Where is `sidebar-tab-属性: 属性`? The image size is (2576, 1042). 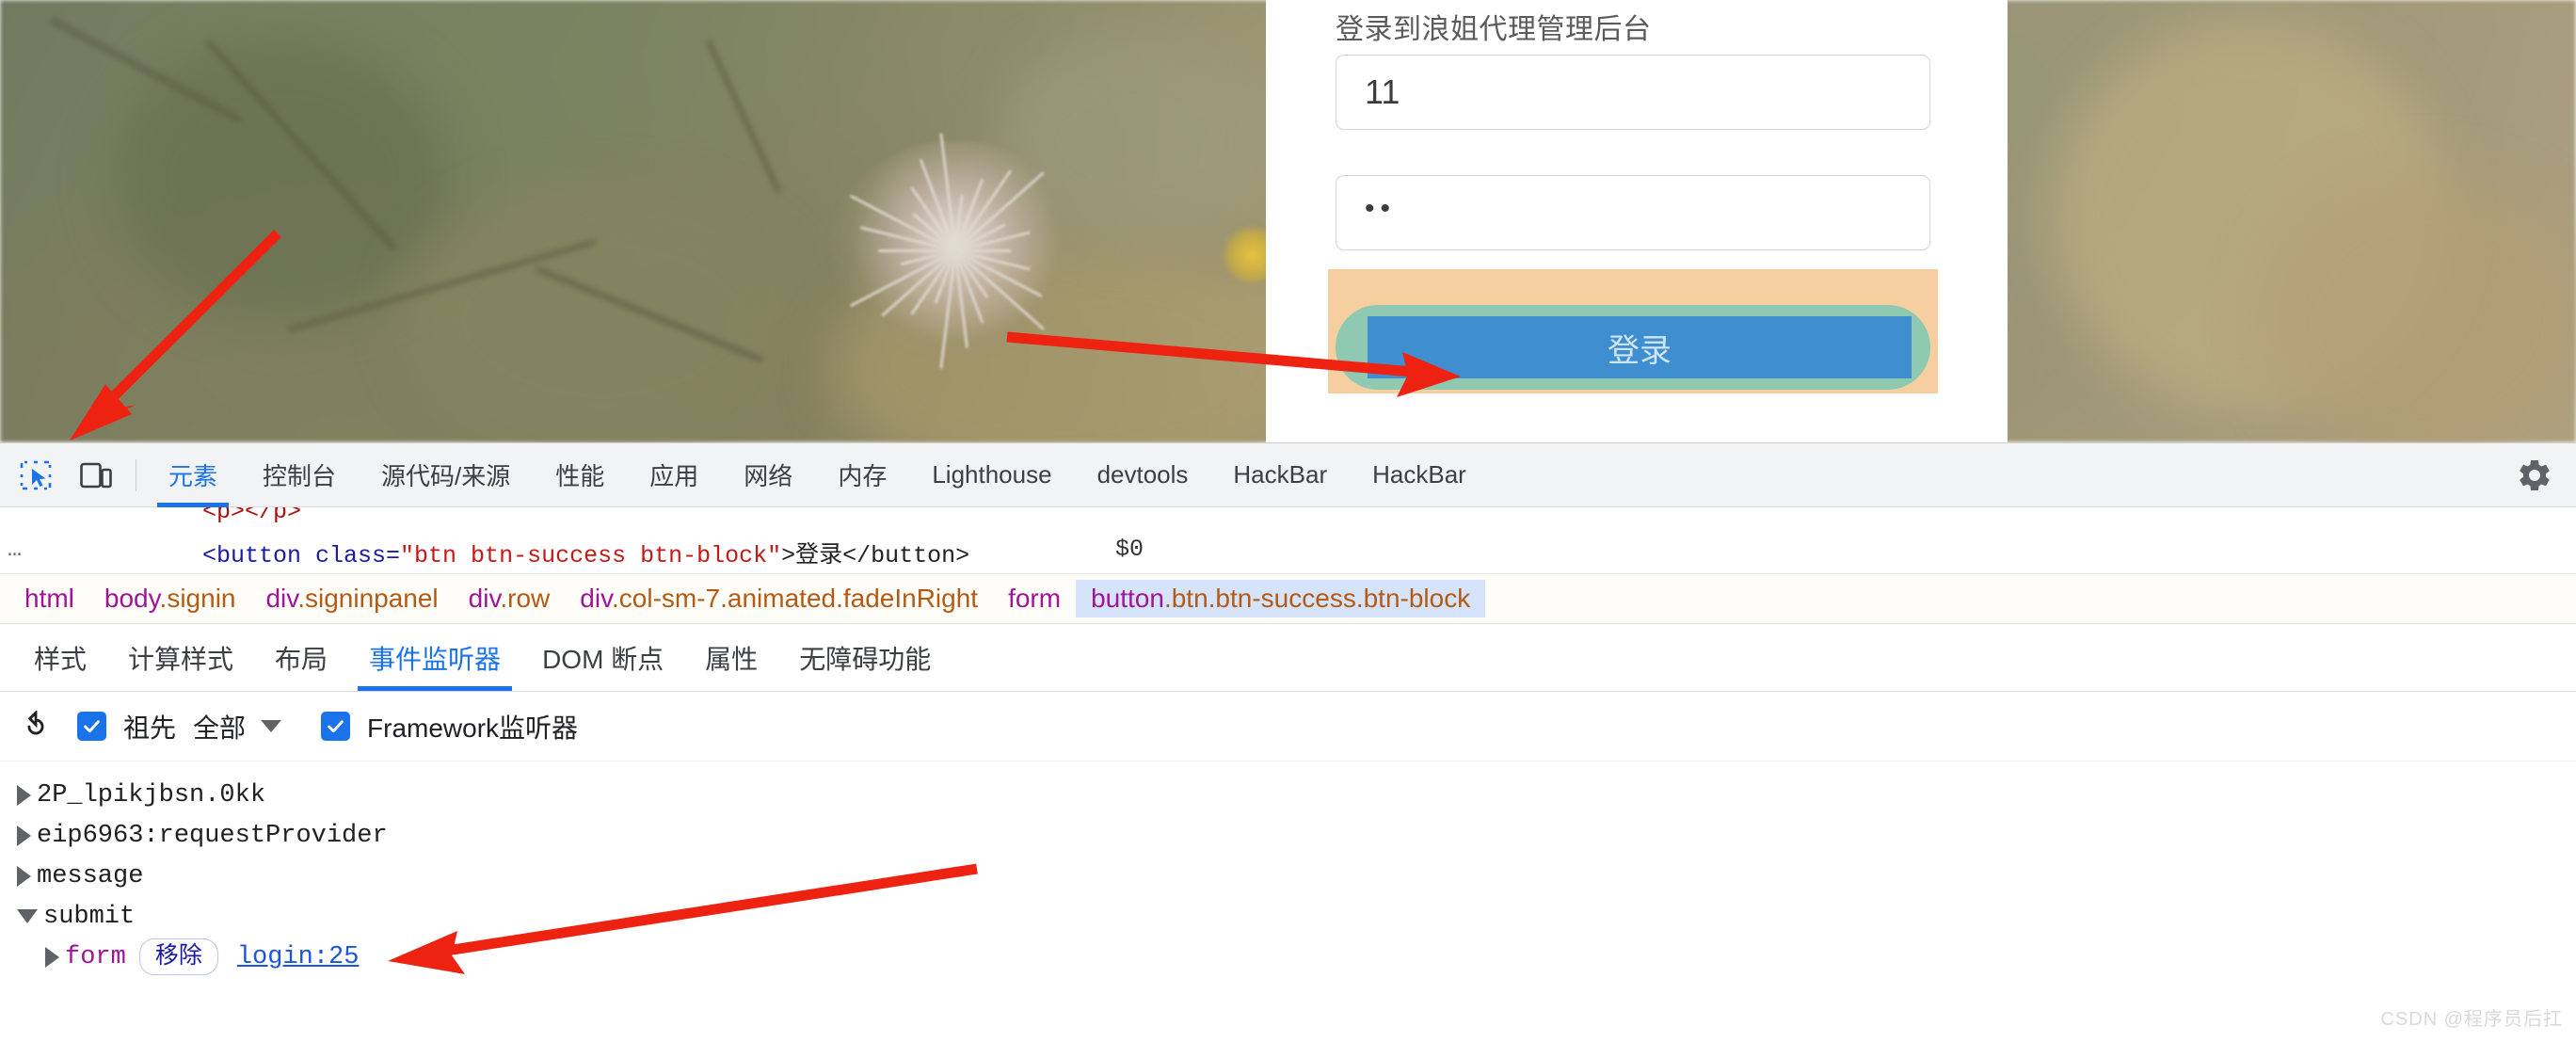
sidebar-tab-属性: 属性 is located at coordinates (731, 658).